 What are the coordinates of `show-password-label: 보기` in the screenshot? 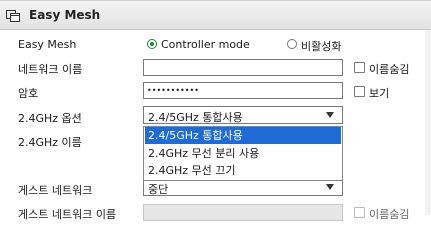 It's located at (379, 93).